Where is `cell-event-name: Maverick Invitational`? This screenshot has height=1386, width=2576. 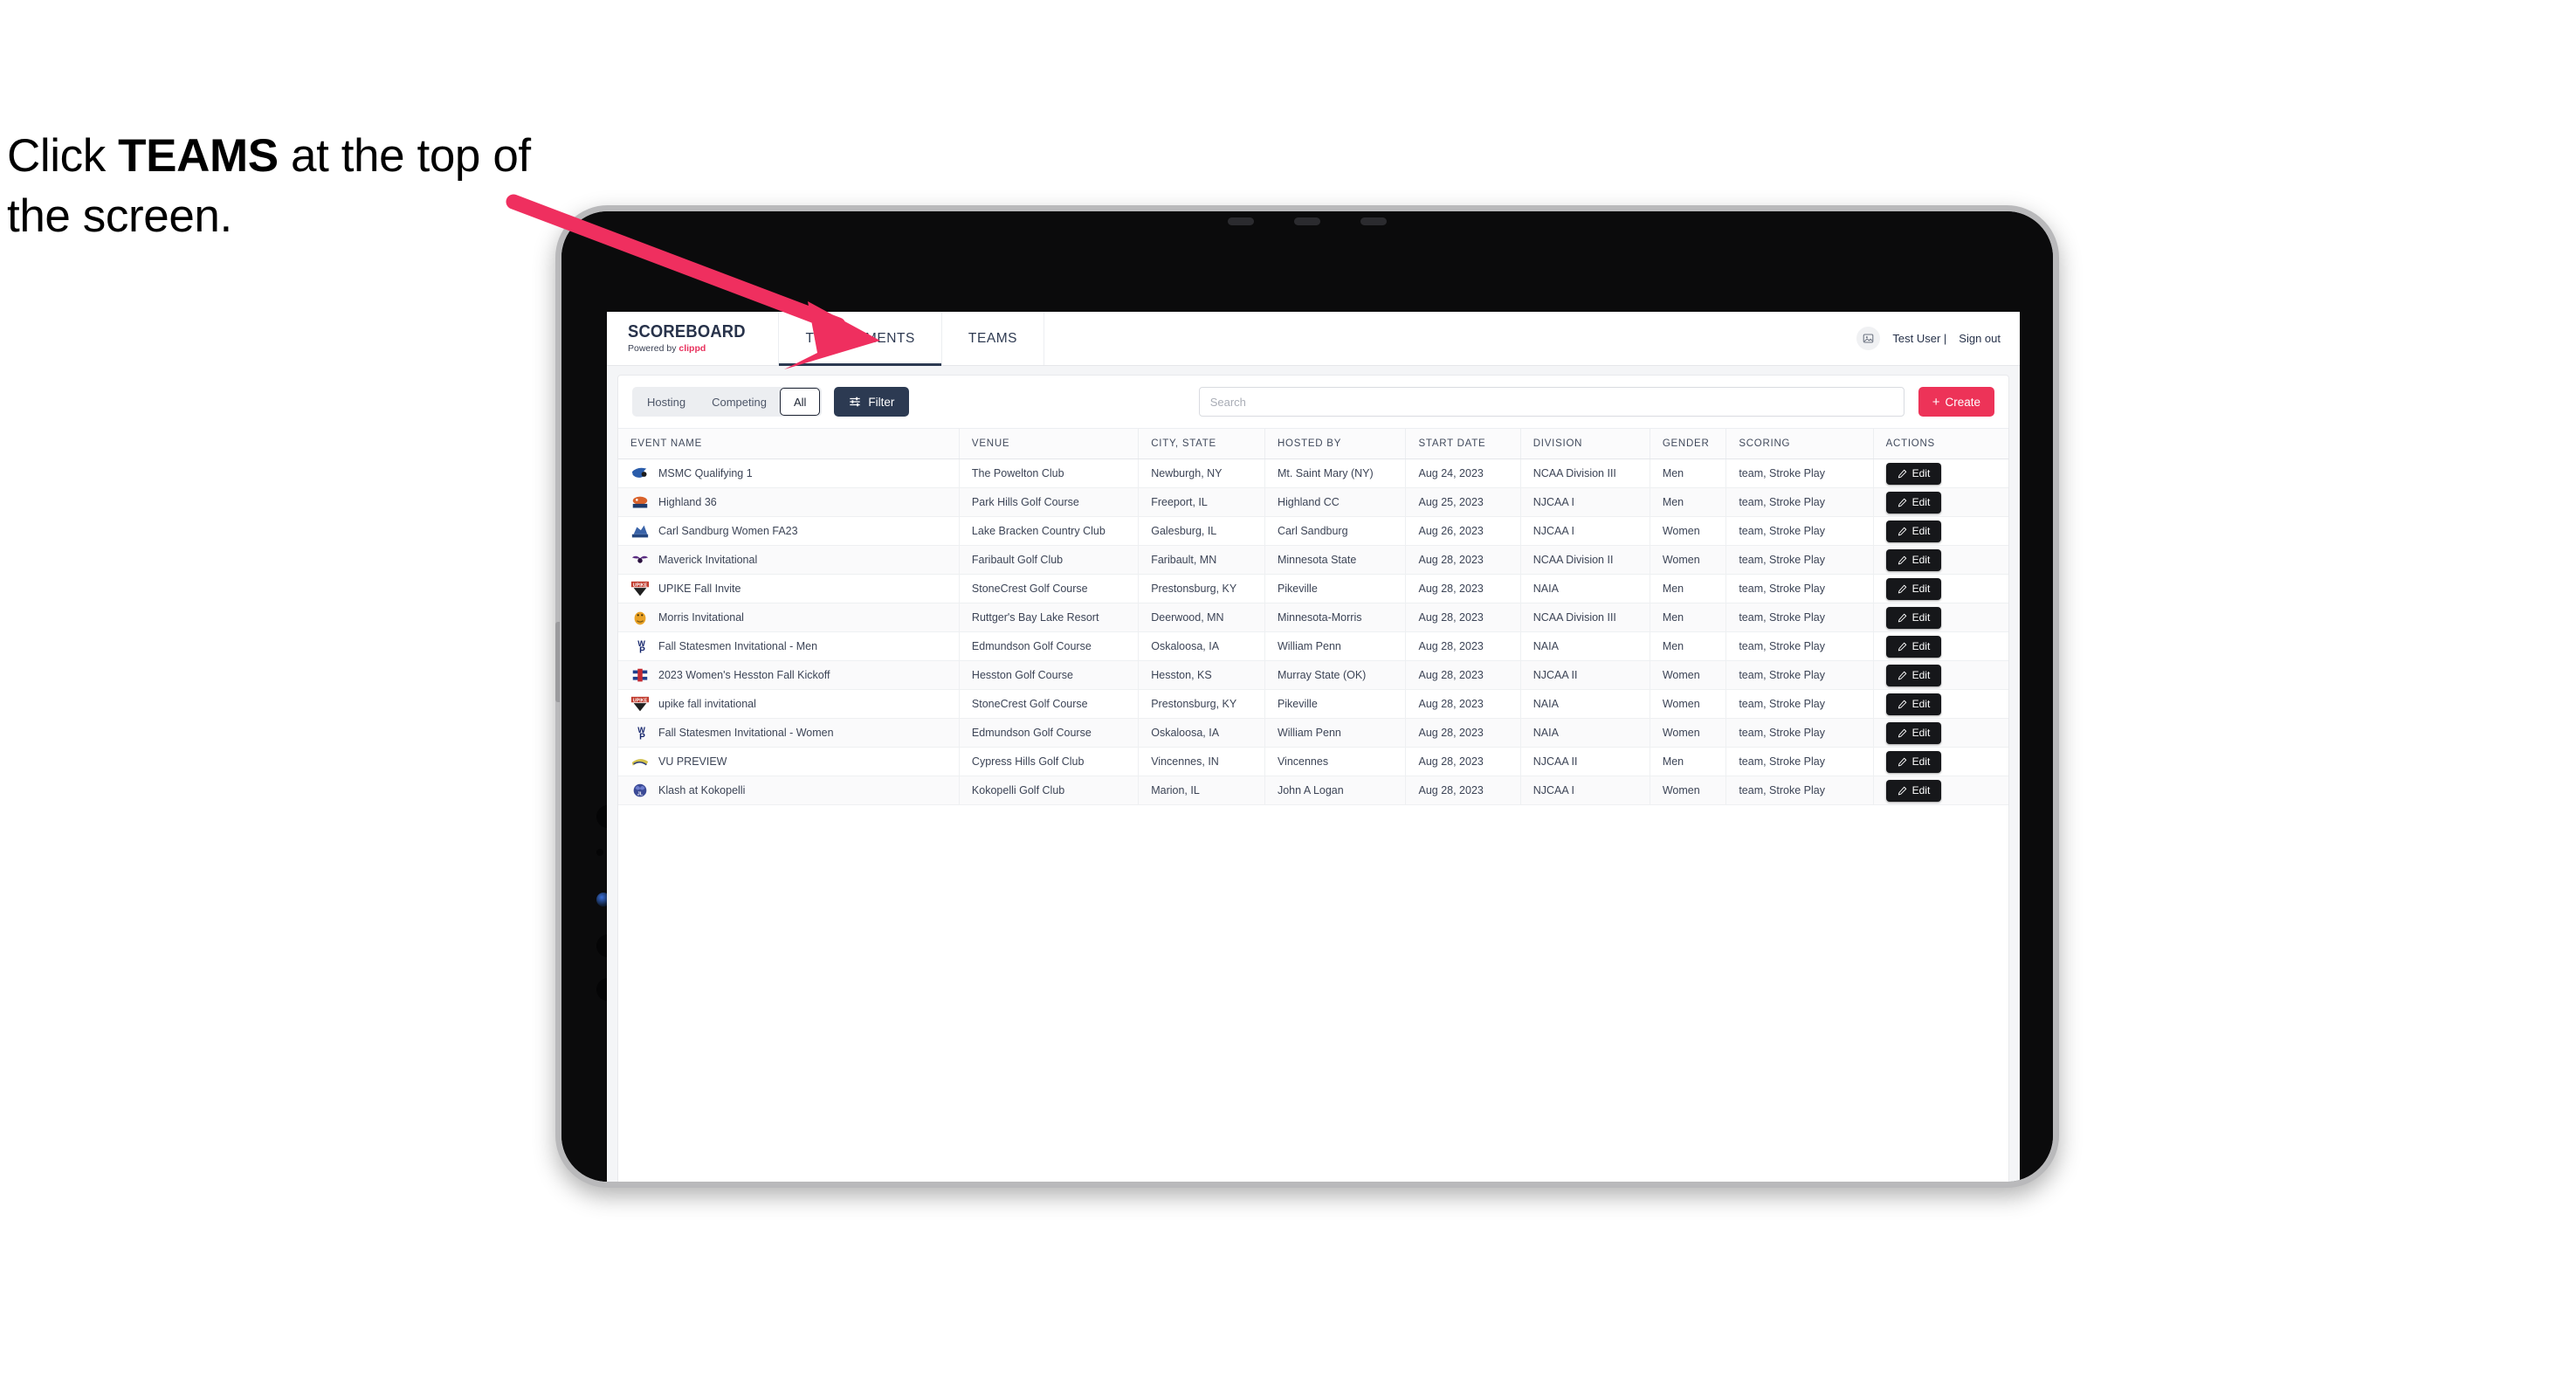 cell-event-name: Maverick Invitational is located at coordinates (789, 560).